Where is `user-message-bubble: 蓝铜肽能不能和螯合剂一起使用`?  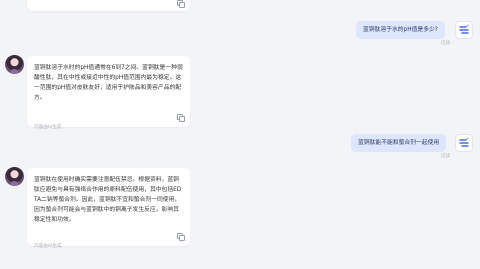
user-message-bubble: 蓝铜肽能不能和螯合剂一起使用 is located at coordinates (399, 143).